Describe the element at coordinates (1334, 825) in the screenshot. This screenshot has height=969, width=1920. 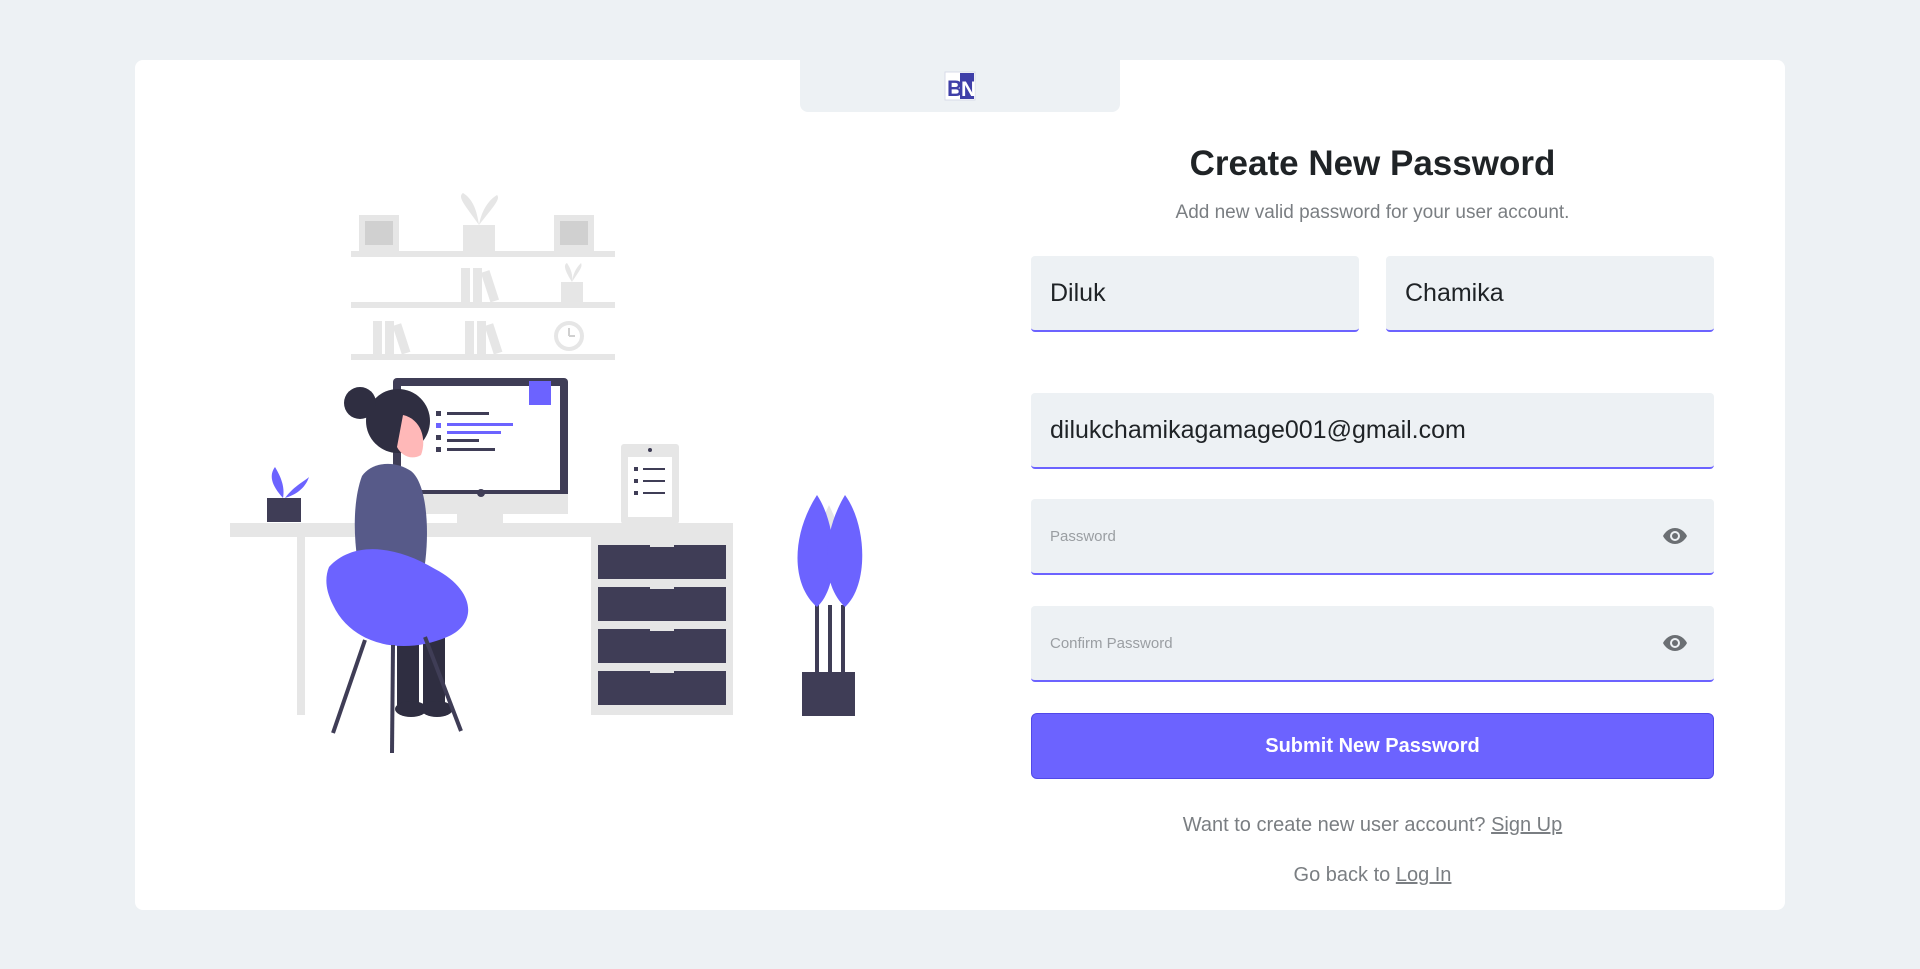
I see `signup-prompt-text: Want to create new user account?` at that location.